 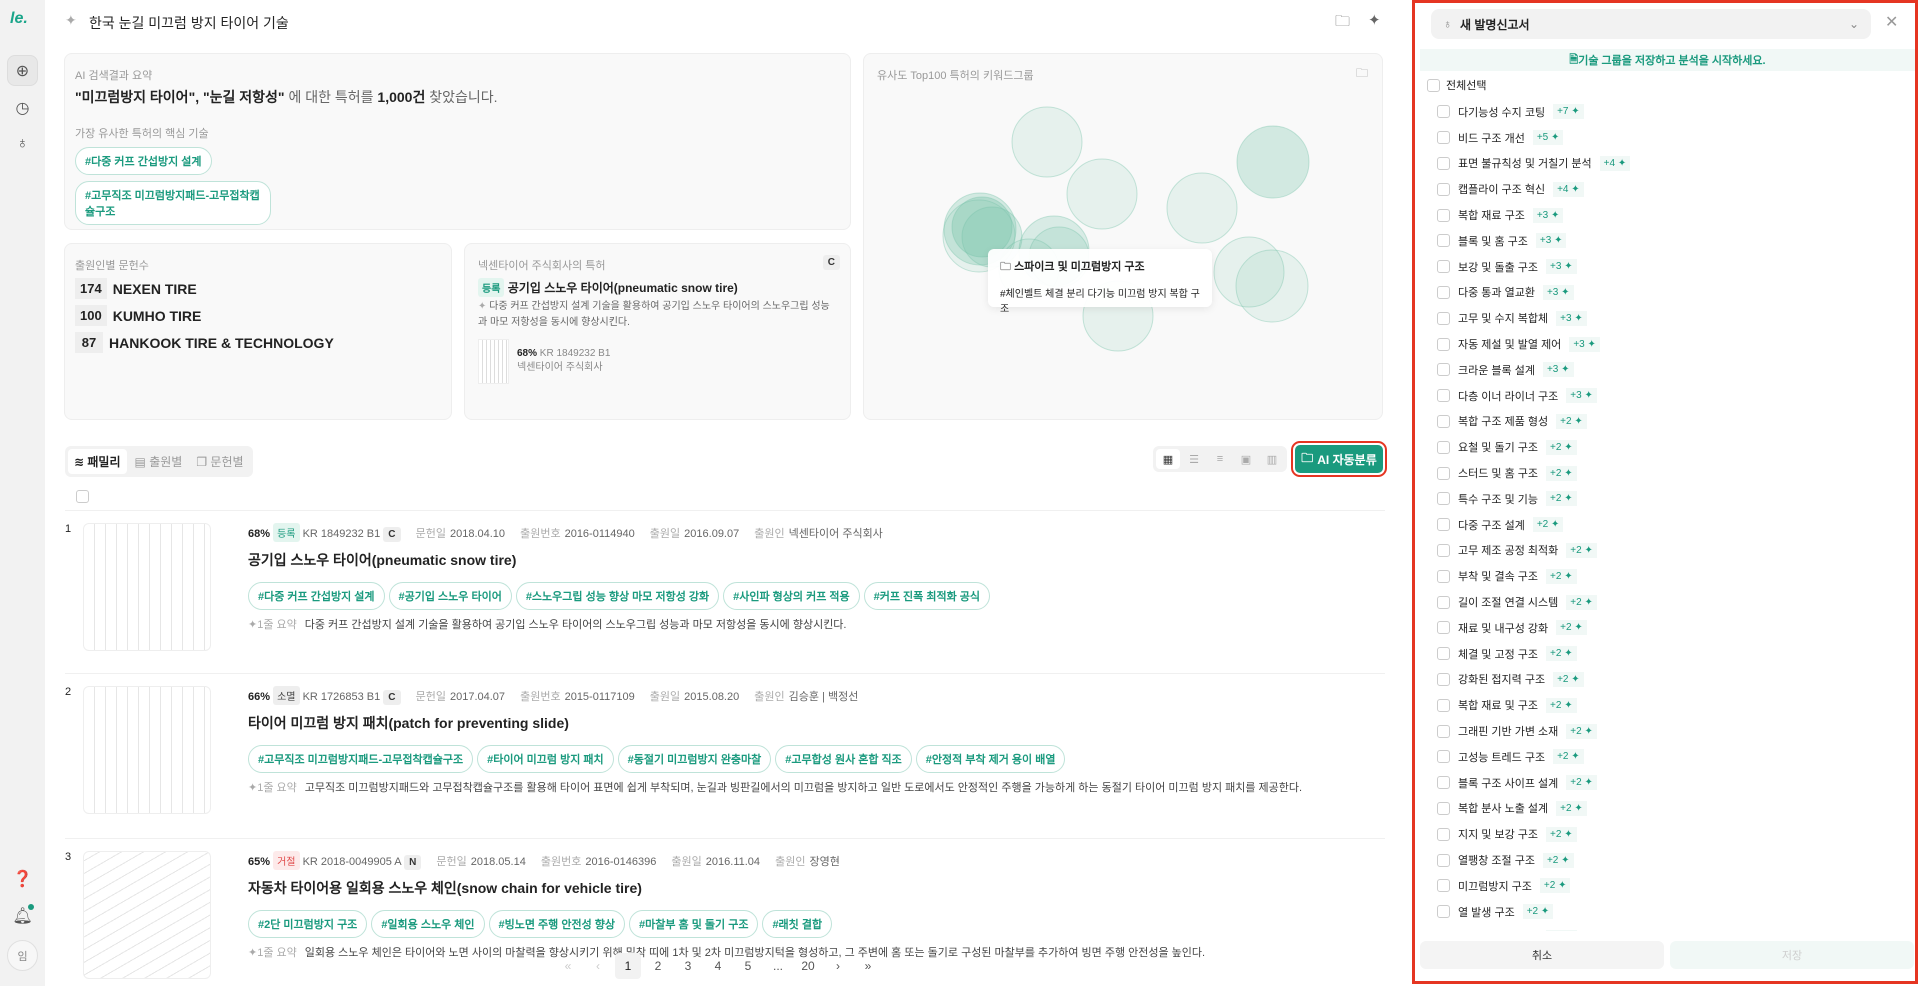 I want to click on tab-by-application: ▤ 출원별, so click(x=159, y=461).